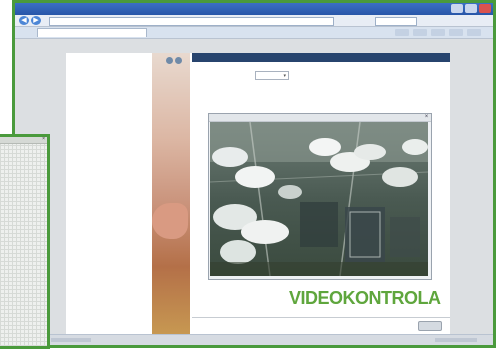 This screenshot has height=349, width=498. Describe the element at coordinates (254, 9) in the screenshot. I see `window-titlebar` at that location.